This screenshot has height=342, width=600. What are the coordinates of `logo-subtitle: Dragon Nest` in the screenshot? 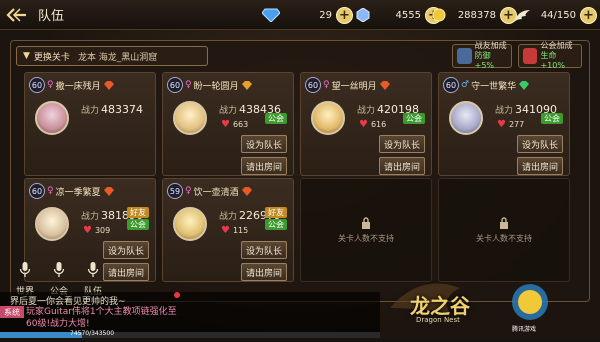 It's located at (438, 320).